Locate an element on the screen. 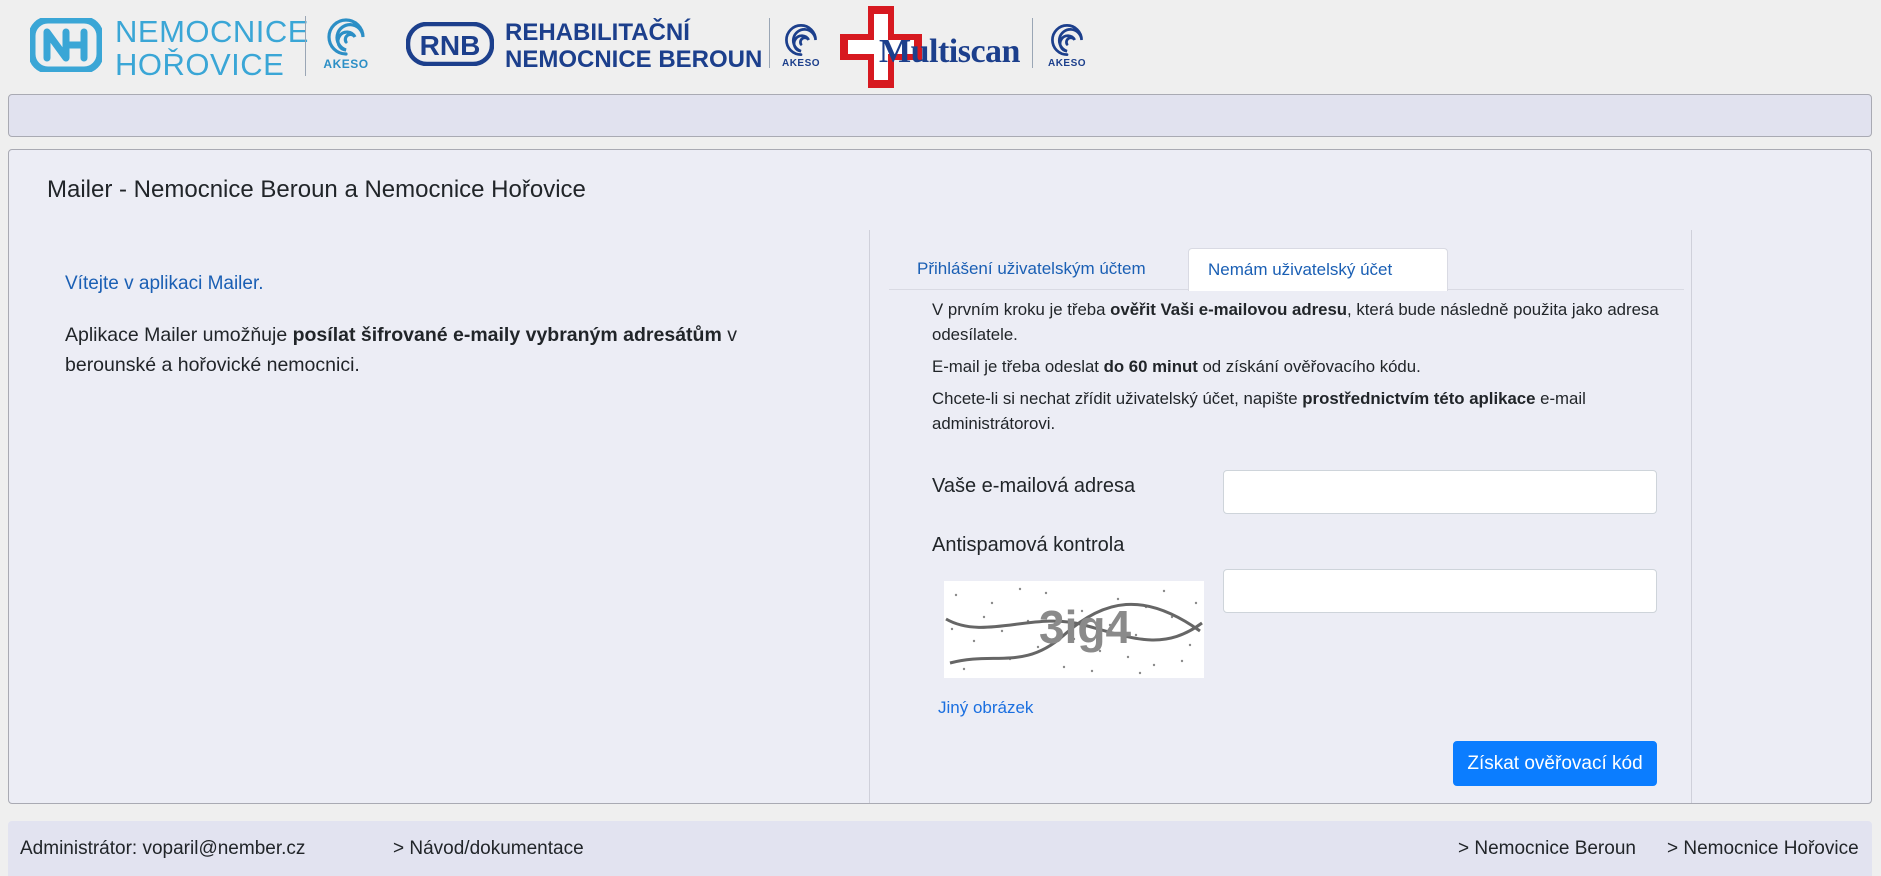 This screenshot has height=876, width=1881. captcha-label: Antispamová kontrola is located at coordinates (1028, 545).